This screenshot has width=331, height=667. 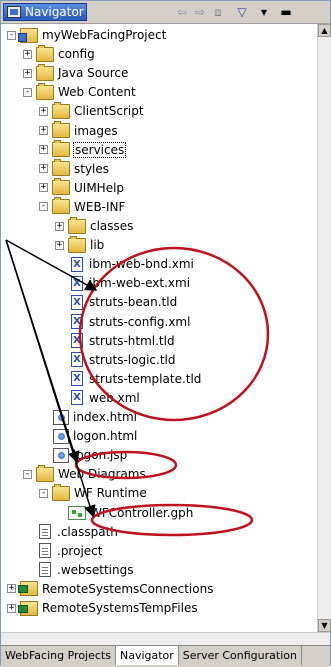 I want to click on tree-item: Xstruts-bean.tld, so click(x=116, y=302).